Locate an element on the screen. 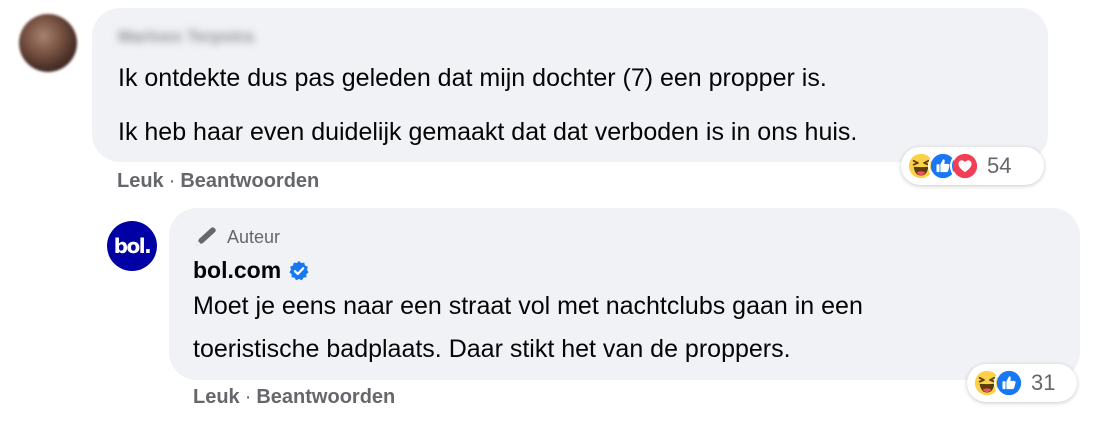 Image resolution: width=1098 pixels, height=422 pixels. verified-badge-icon is located at coordinates (299, 270).